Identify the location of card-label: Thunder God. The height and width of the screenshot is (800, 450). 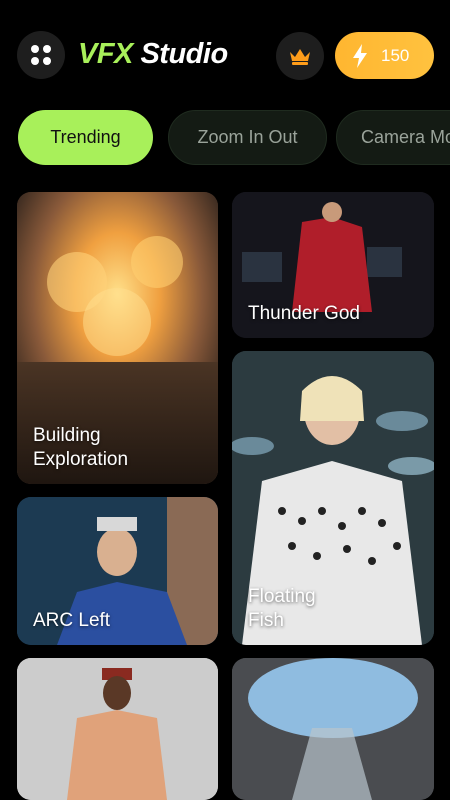
(304, 313).